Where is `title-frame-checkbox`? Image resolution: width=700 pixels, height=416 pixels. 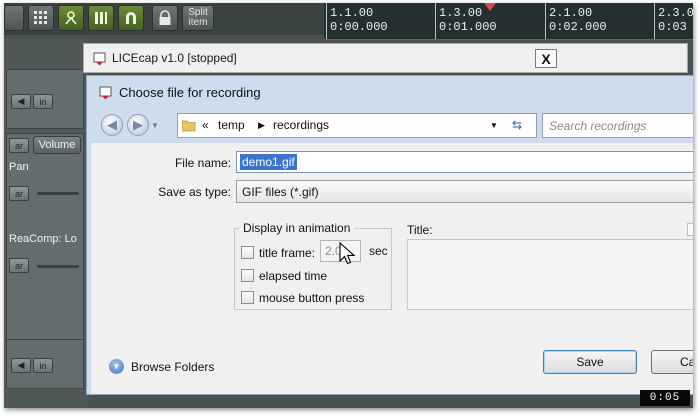
title-frame-checkbox is located at coordinates (247, 252).